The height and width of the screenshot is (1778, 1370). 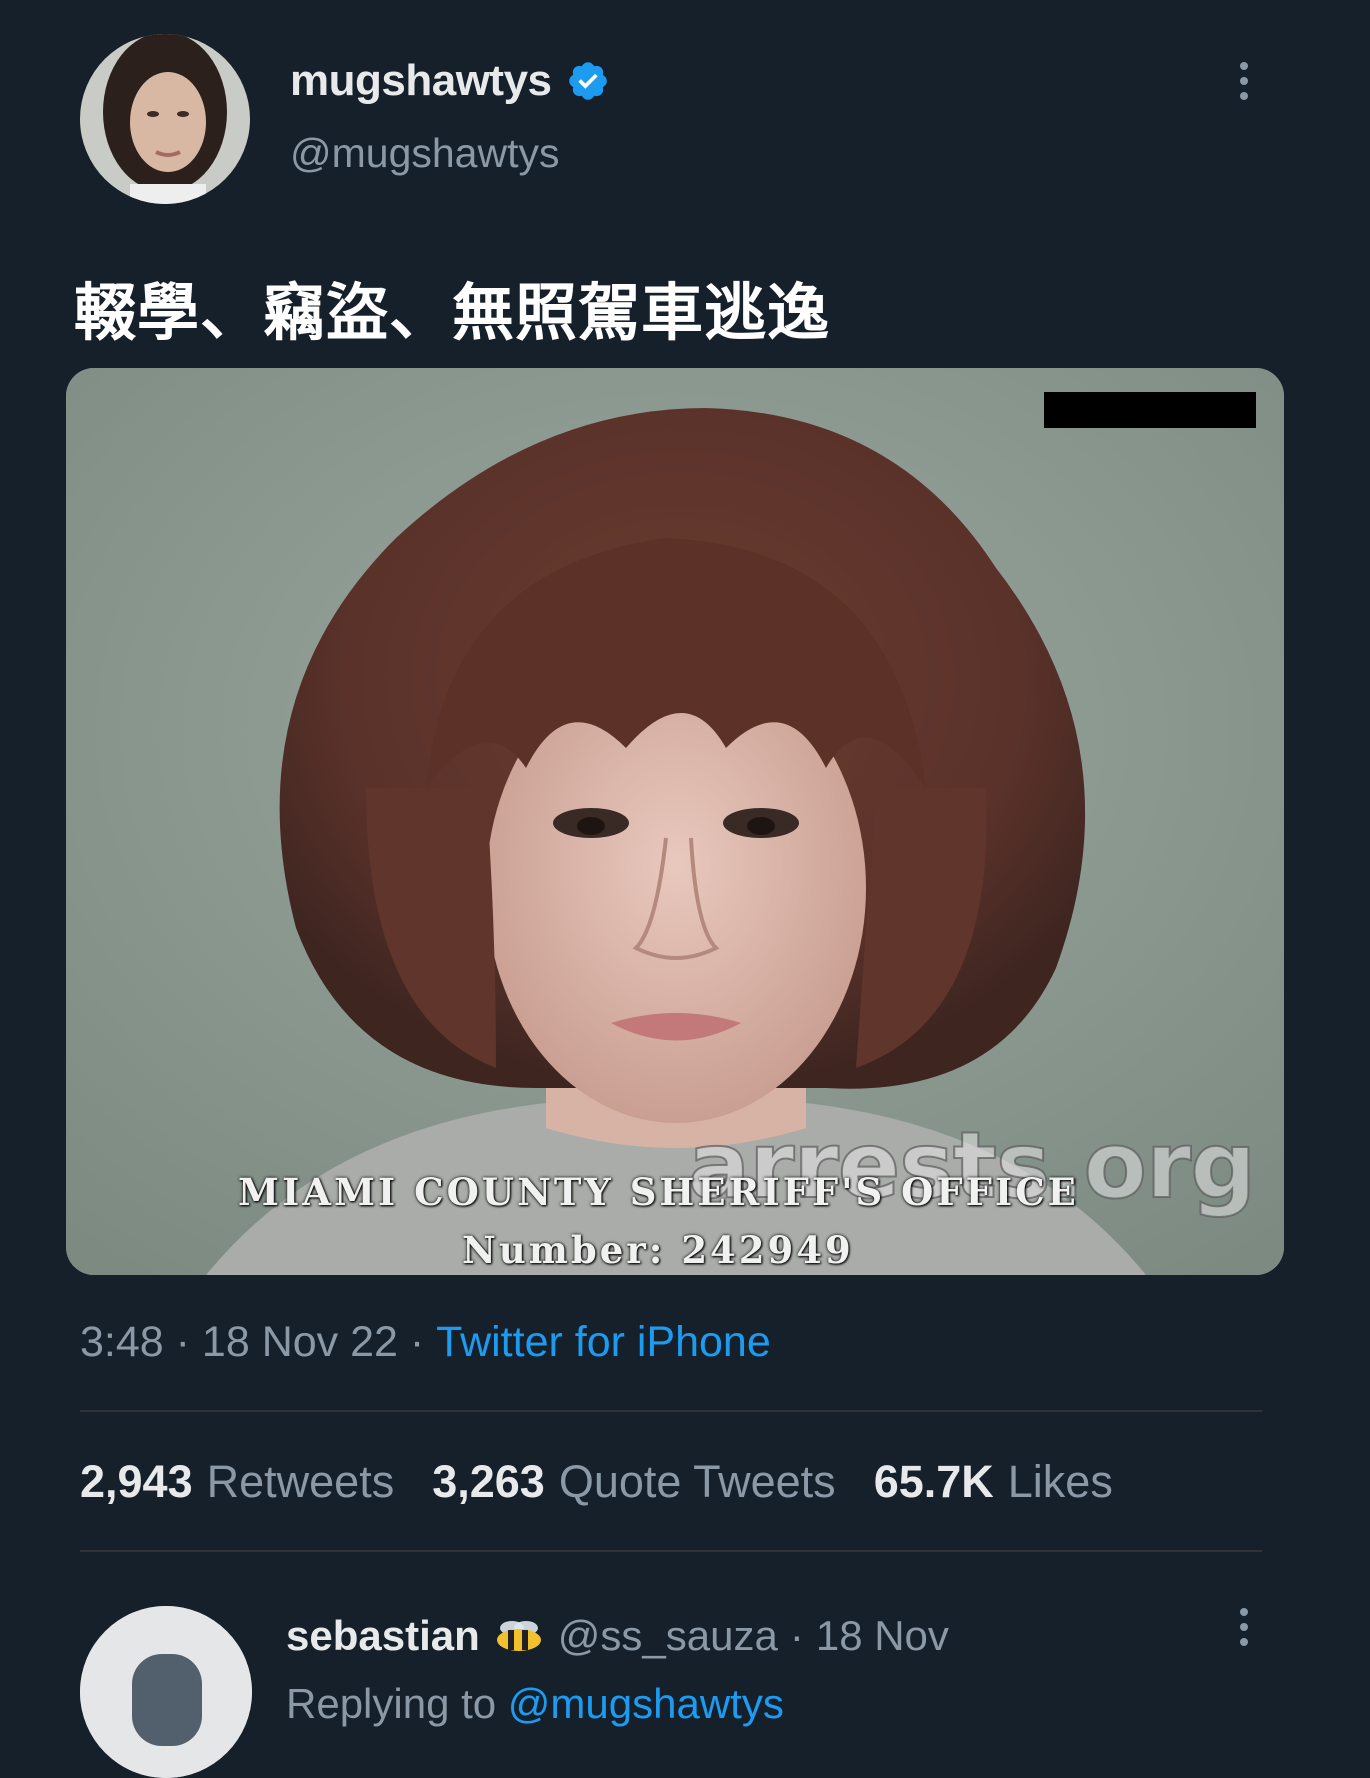 I want to click on verified-badge-icon, so click(x=587, y=81).